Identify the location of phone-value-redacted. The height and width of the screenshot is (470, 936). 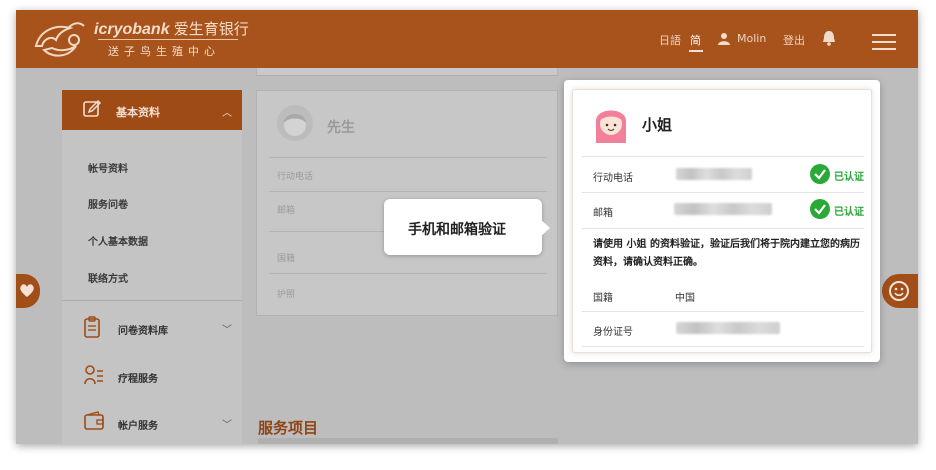
(714, 174).